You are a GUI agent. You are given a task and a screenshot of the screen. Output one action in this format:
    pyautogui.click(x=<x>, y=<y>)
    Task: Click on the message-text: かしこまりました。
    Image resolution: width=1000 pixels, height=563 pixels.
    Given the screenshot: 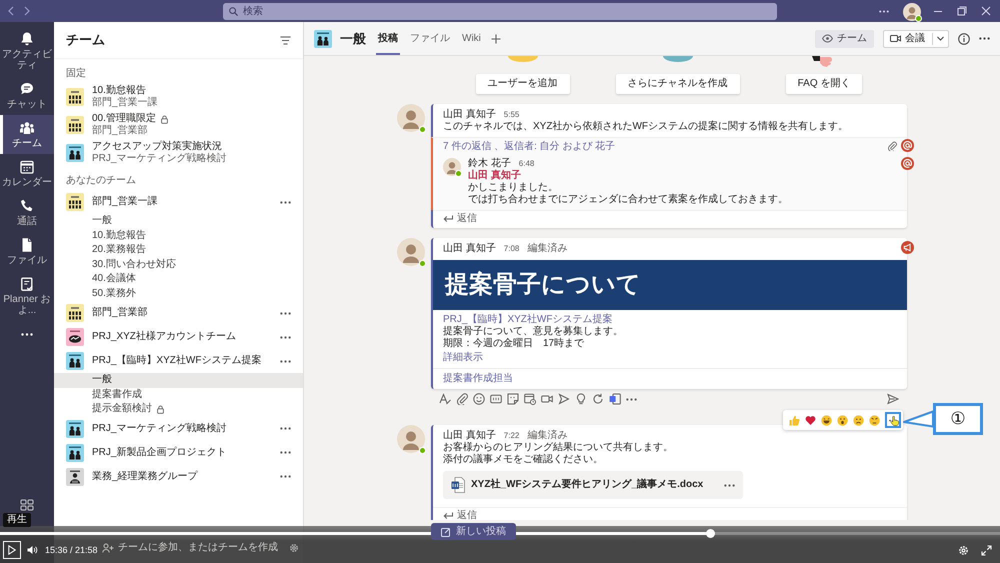 What is the action you would take?
    pyautogui.click(x=513, y=188)
    